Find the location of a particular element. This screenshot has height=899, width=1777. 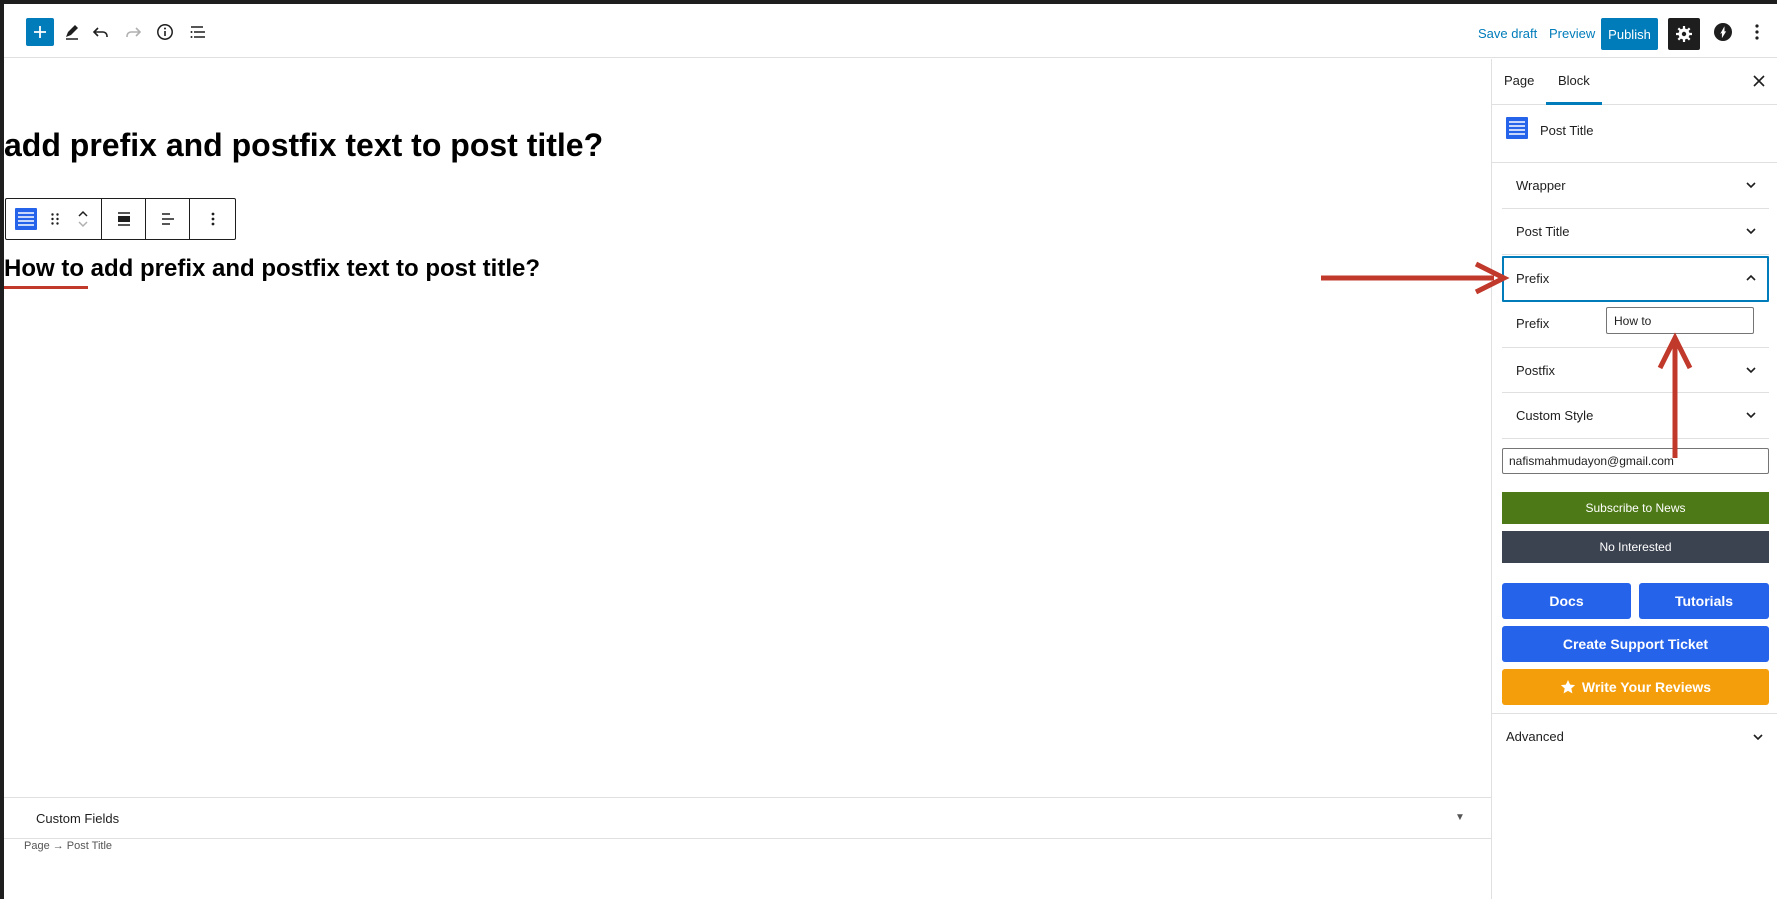

publish-button: Publish is located at coordinates (1629, 34).